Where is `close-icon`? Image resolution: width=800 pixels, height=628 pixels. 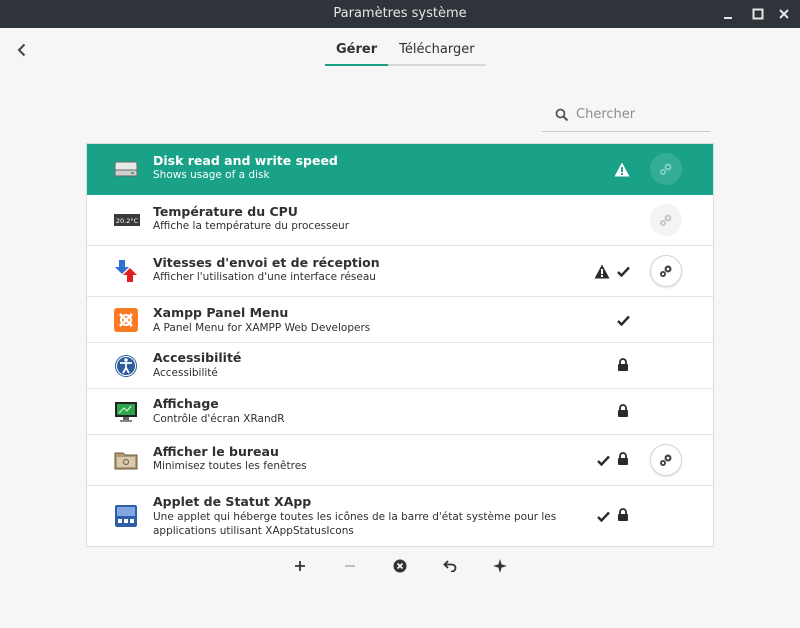
close-icon is located at coordinates (784, 14).